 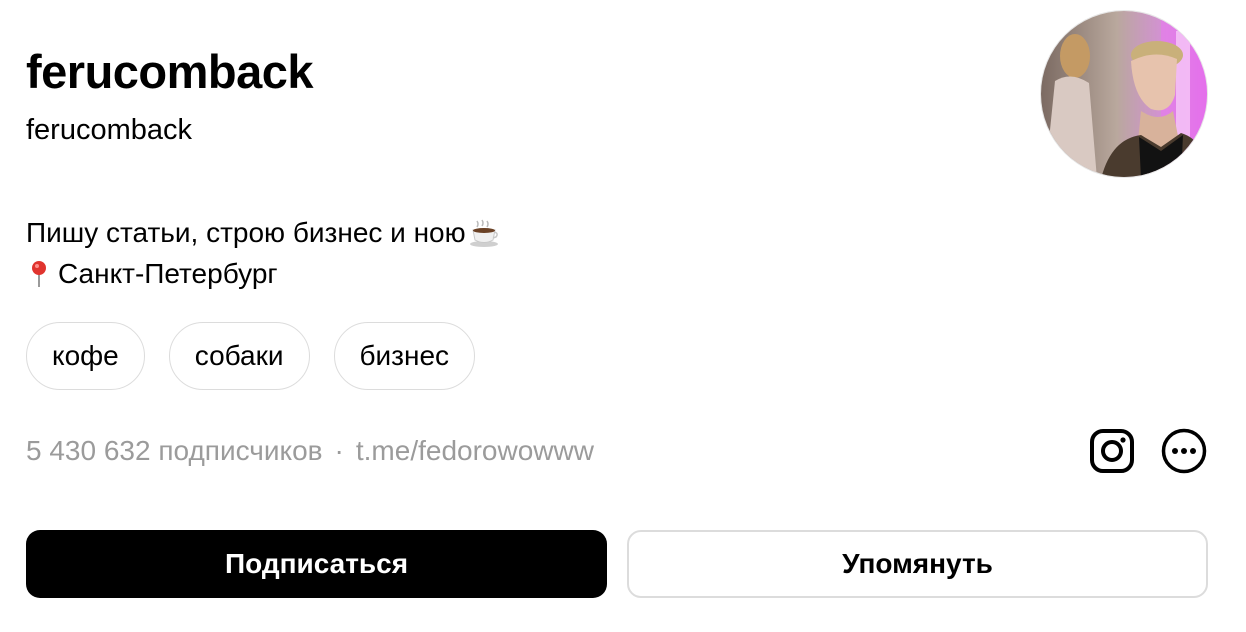 I want to click on followers-count: 5 430 632 подписчиков, so click(x=174, y=450).